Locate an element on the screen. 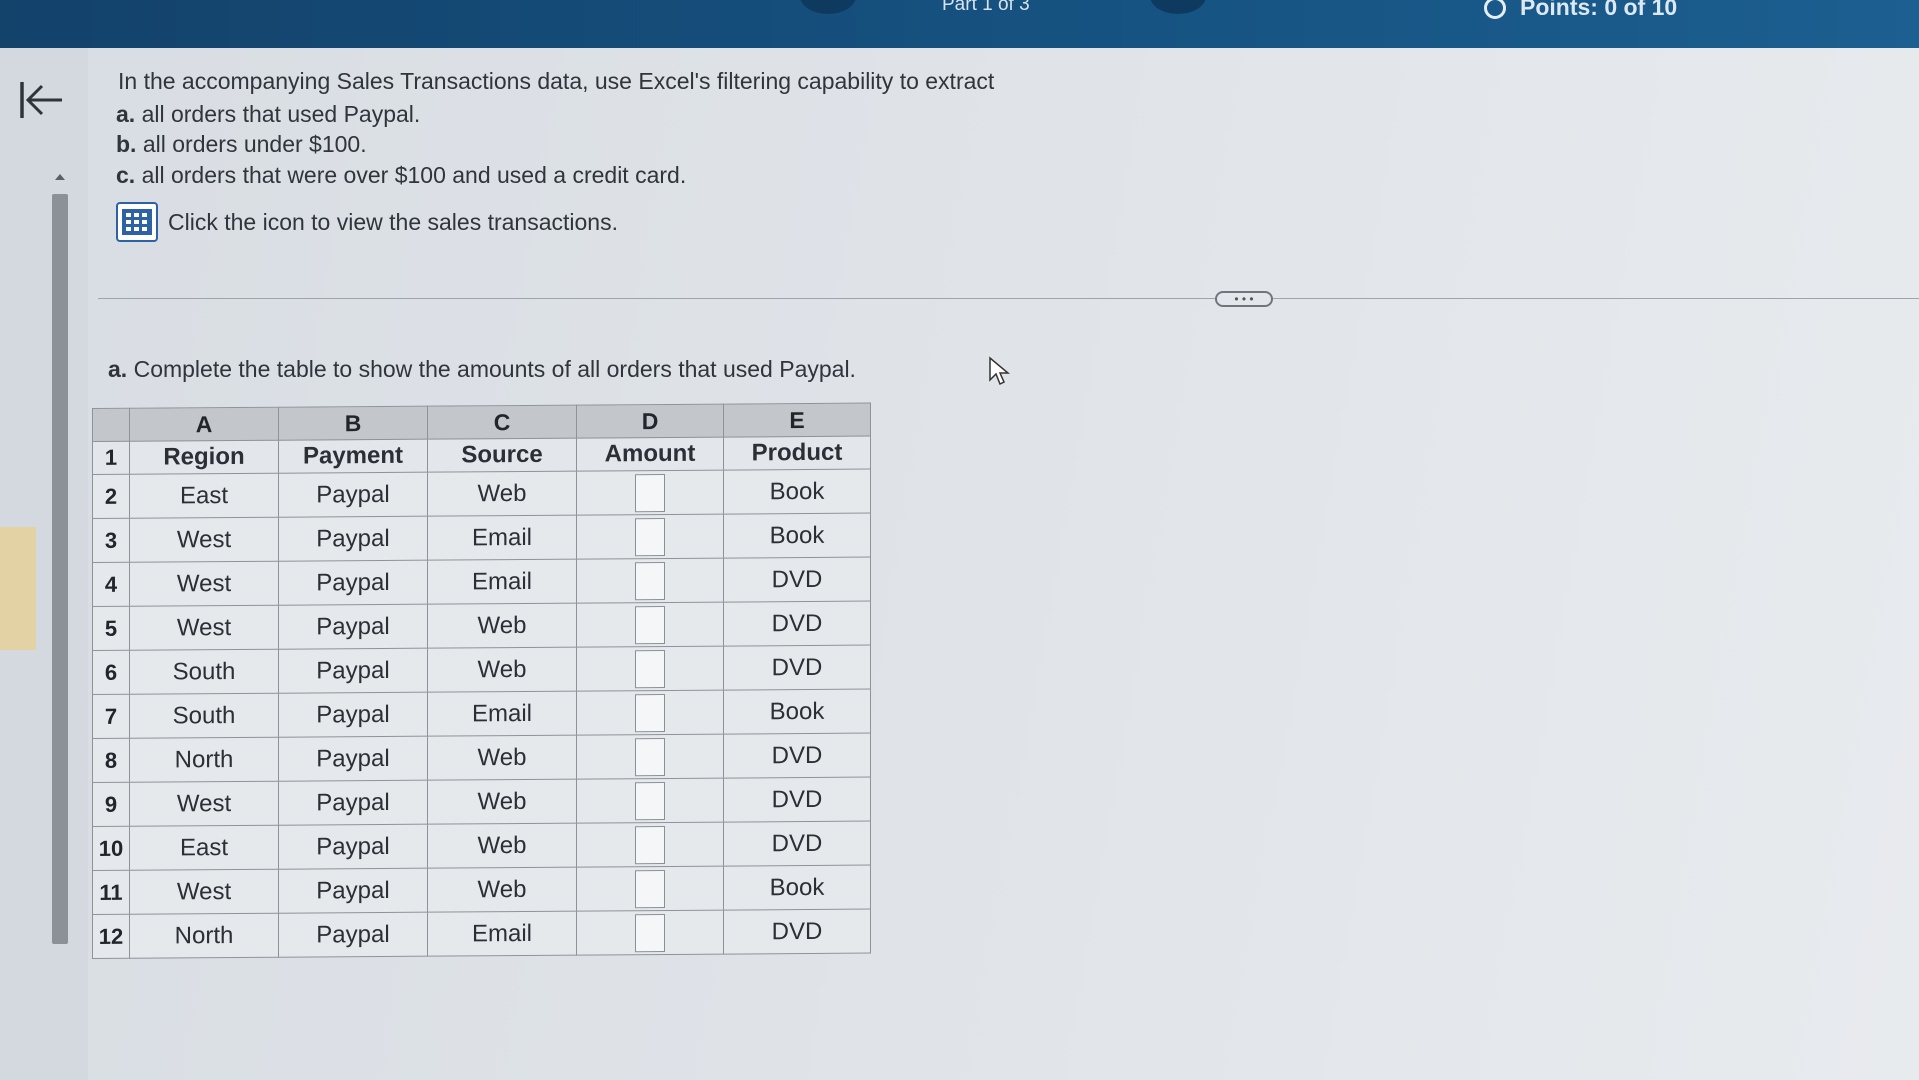  more-options-icon: • • • is located at coordinates (1244, 299).